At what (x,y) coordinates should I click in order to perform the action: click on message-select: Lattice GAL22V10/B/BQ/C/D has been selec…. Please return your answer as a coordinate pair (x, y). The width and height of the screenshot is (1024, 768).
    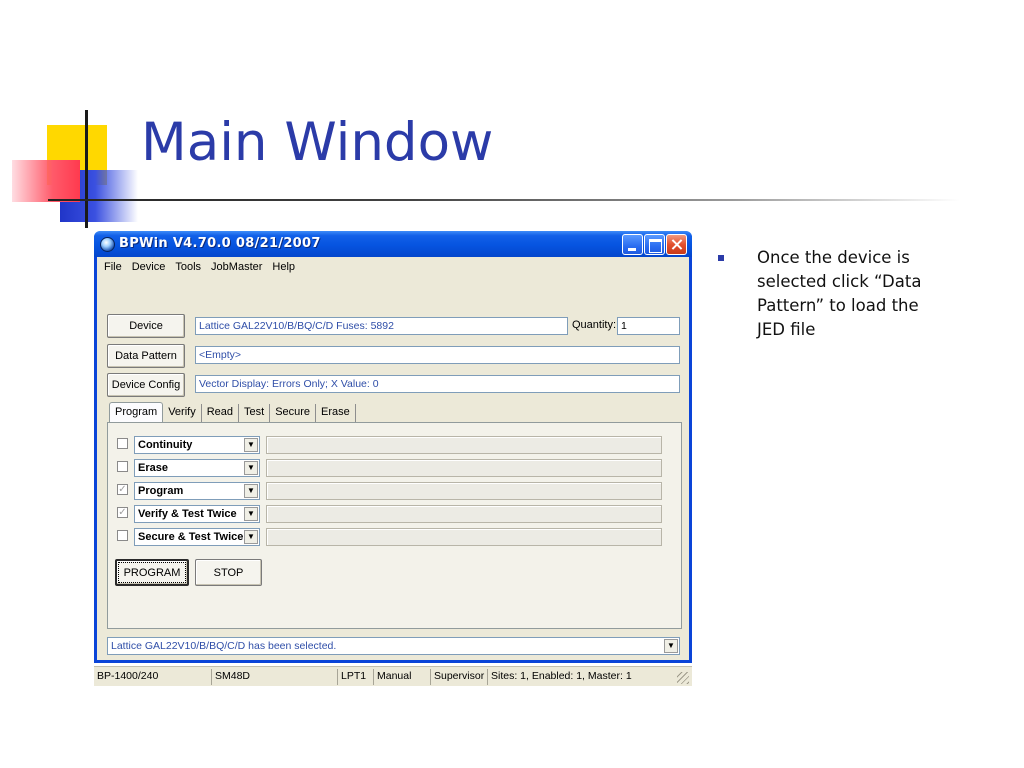
    Looking at the image, I should click on (393, 646).